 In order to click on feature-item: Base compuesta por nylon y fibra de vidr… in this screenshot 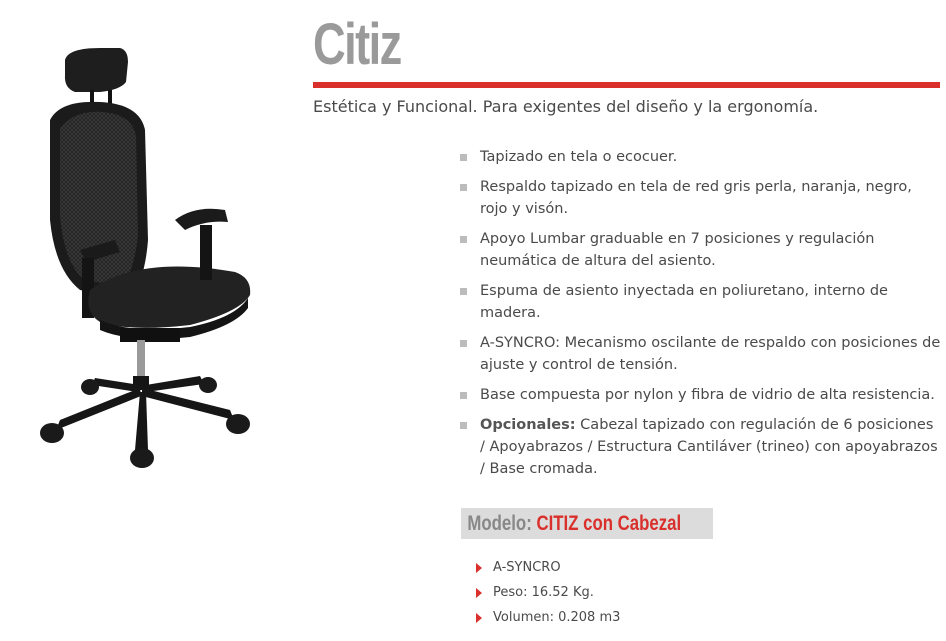, I will do `click(701, 395)`.